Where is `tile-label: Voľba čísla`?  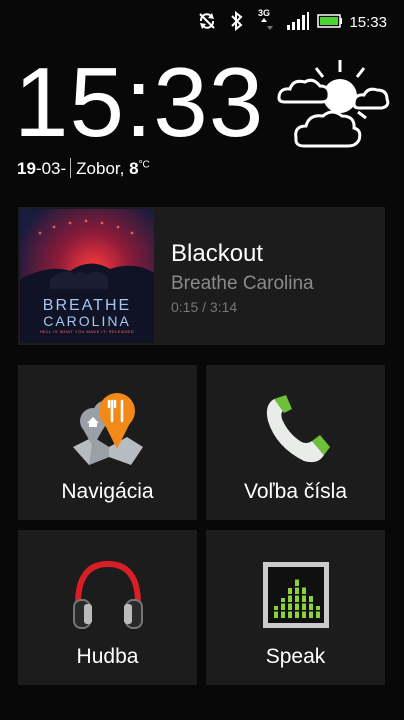 tile-label: Voľba čísla is located at coordinates (295, 491).